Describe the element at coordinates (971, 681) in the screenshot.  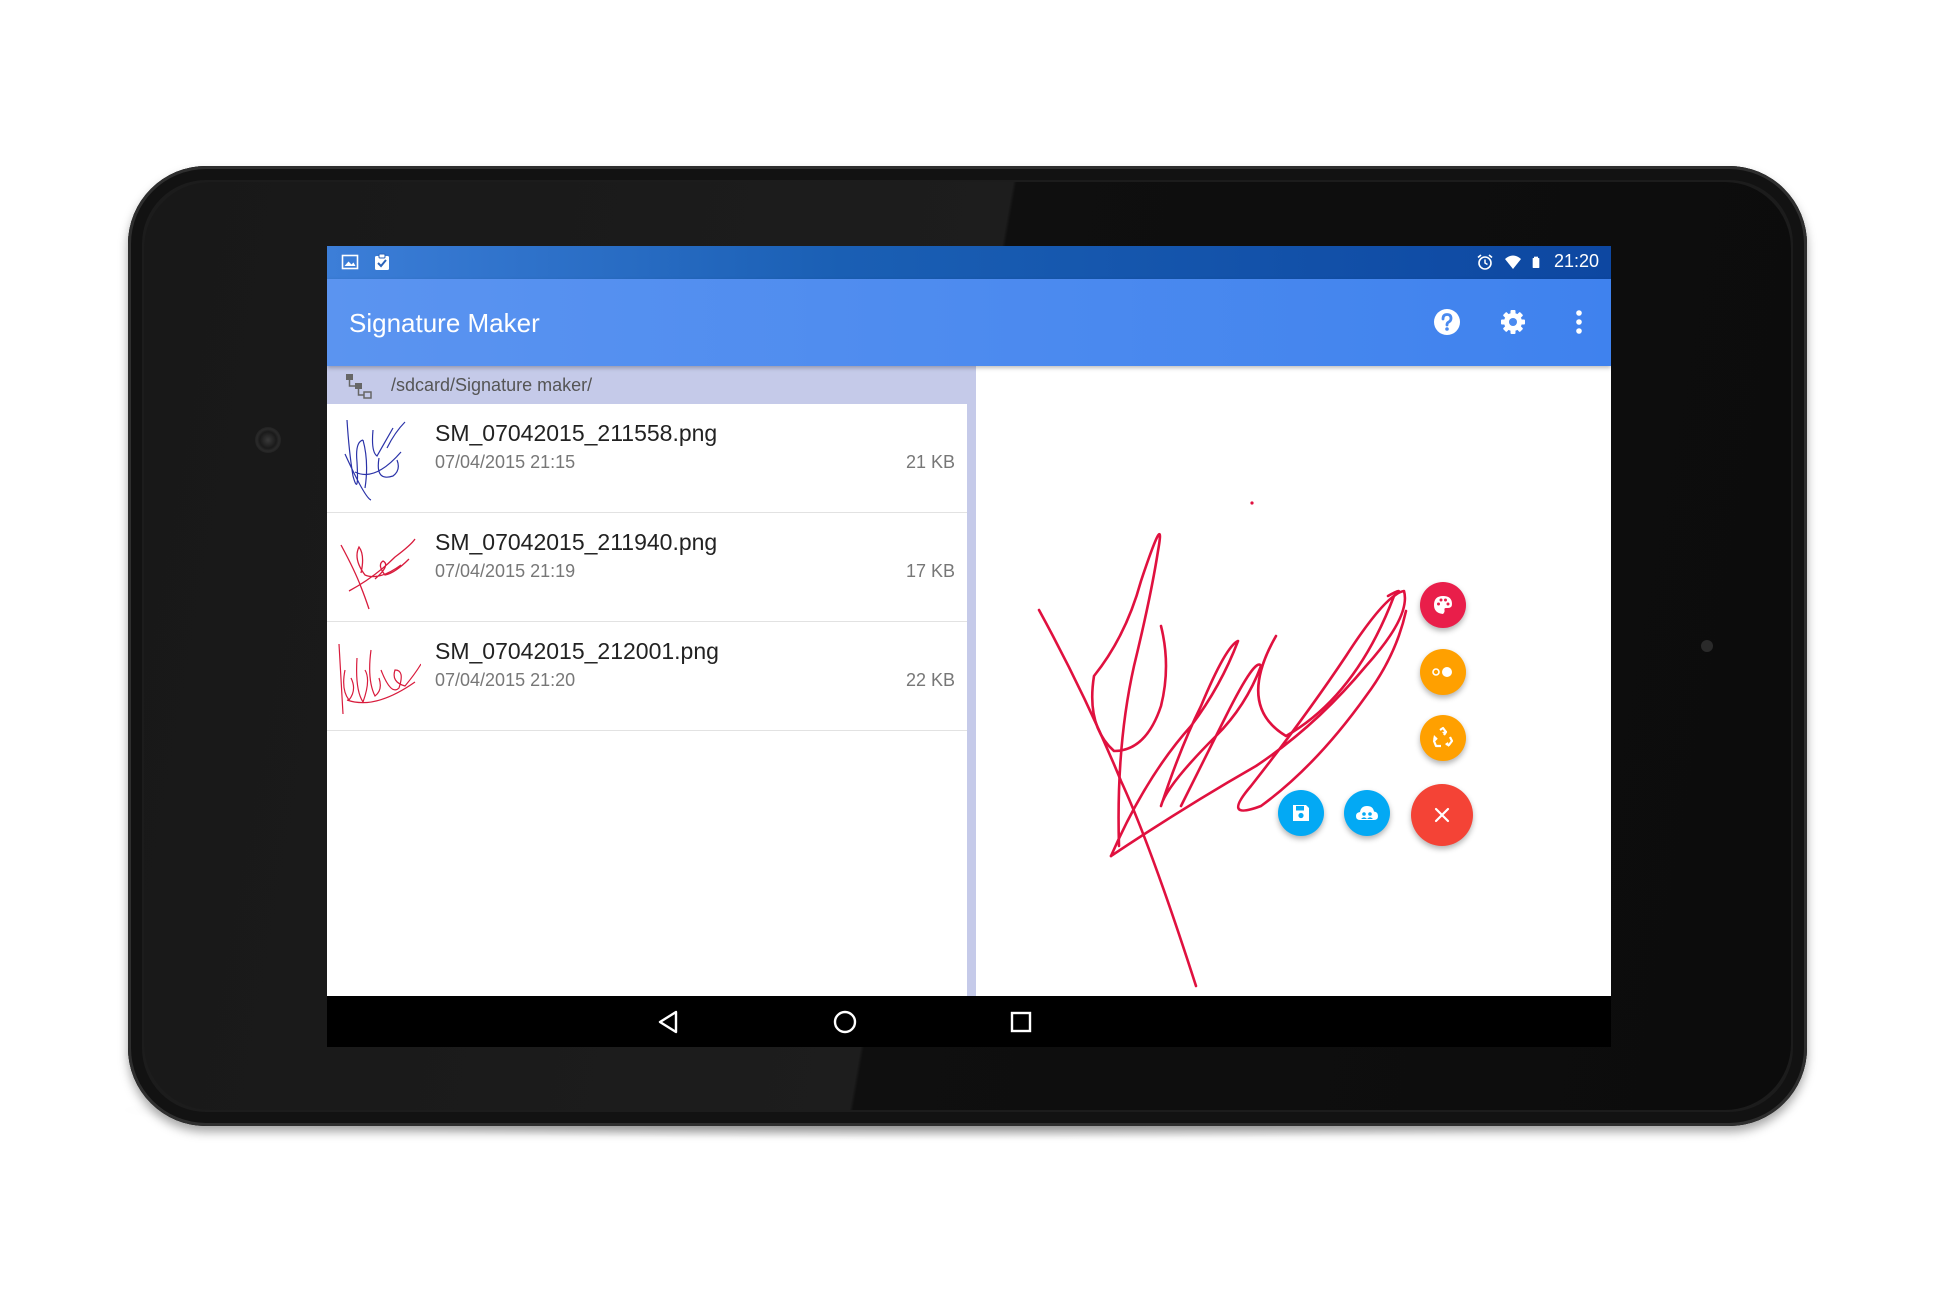
I see `pane-divider` at that location.